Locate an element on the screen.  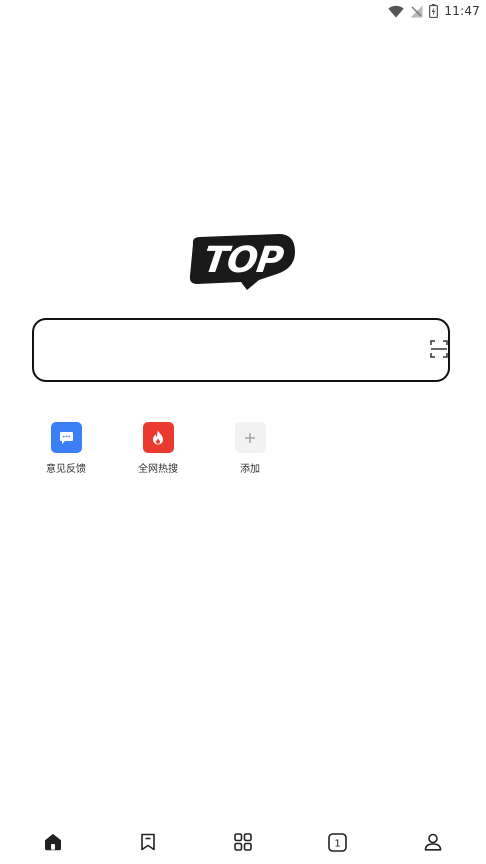
shortcut-grid: 意见反馈 全网热搜 添加 is located at coordinates (158, 448).